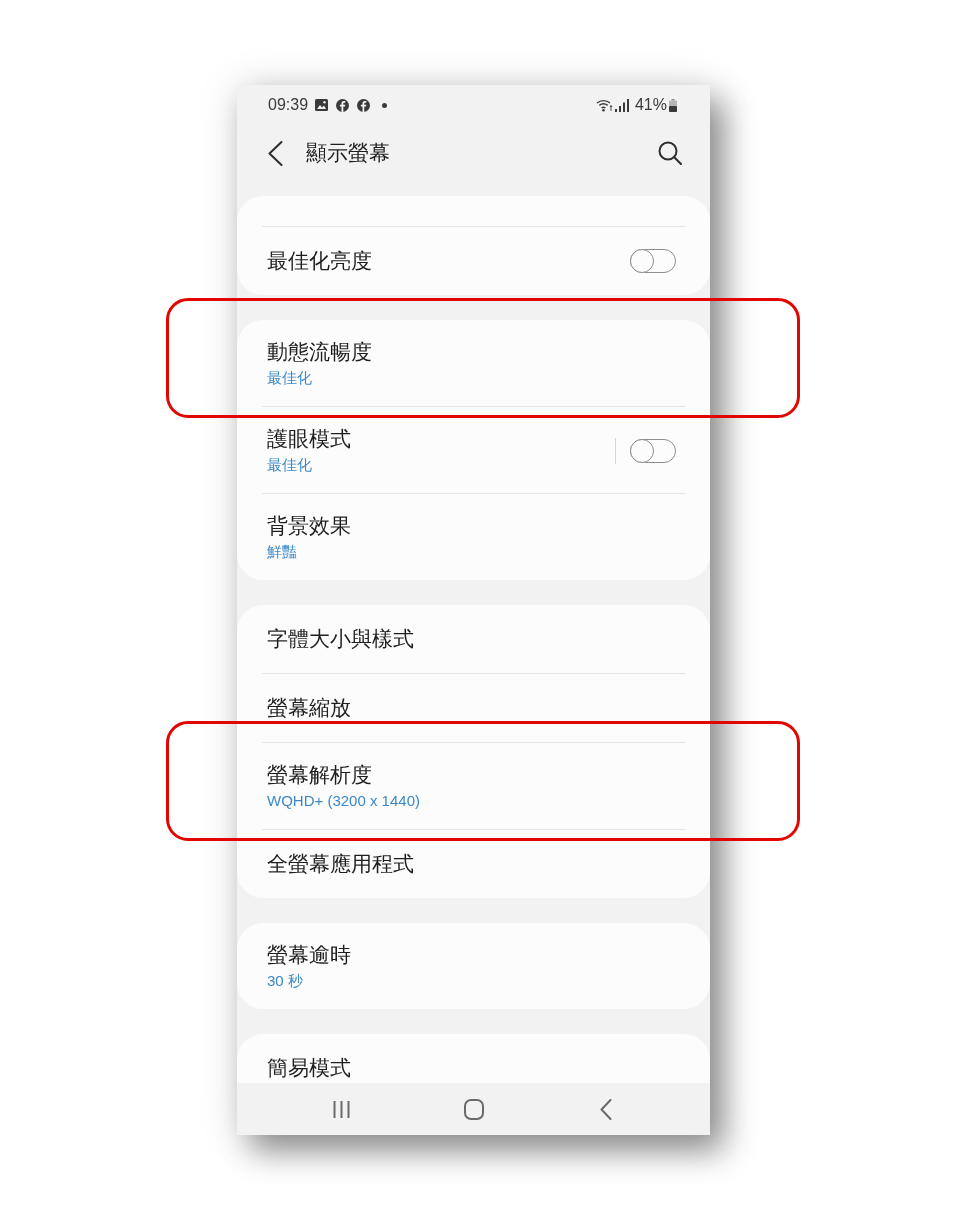 Image resolution: width=960 pixels, height=1230 pixels. What do you see at coordinates (385, 105) in the screenshot?
I see `dot-icon` at bounding box center [385, 105].